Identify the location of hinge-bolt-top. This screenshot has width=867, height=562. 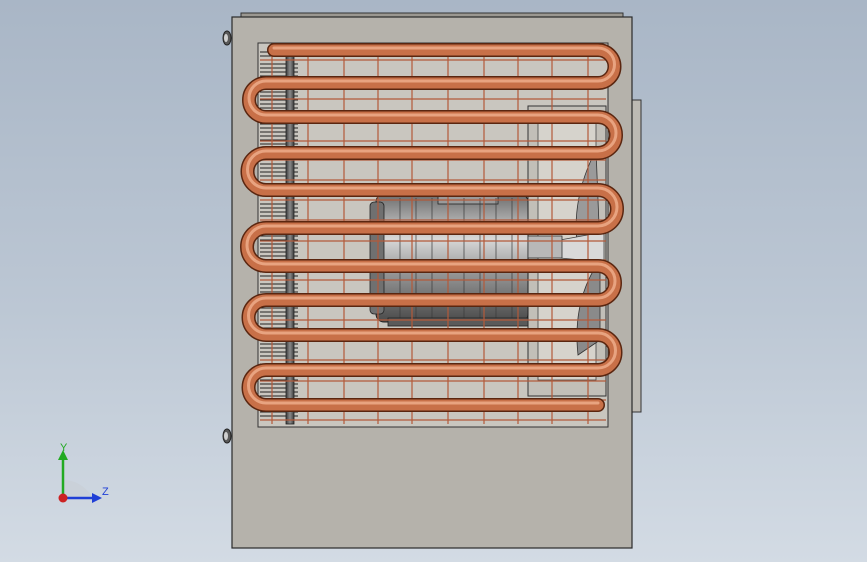
(227, 38).